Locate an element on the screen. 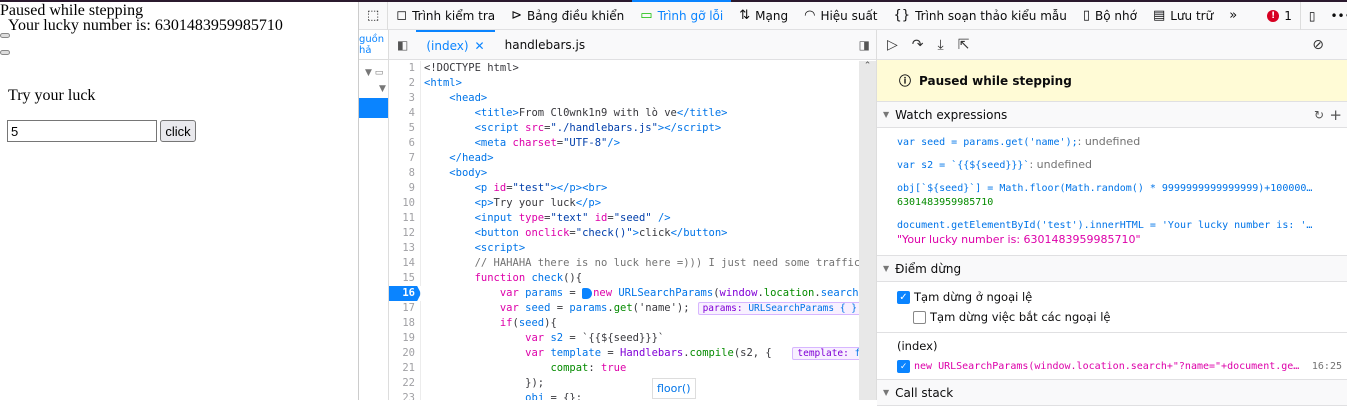 Image resolution: width=1347 pixels, height=406 pixels. watch-expression: var s2 = `{{${seed}}}`: undefined is located at coordinates (1112, 165).